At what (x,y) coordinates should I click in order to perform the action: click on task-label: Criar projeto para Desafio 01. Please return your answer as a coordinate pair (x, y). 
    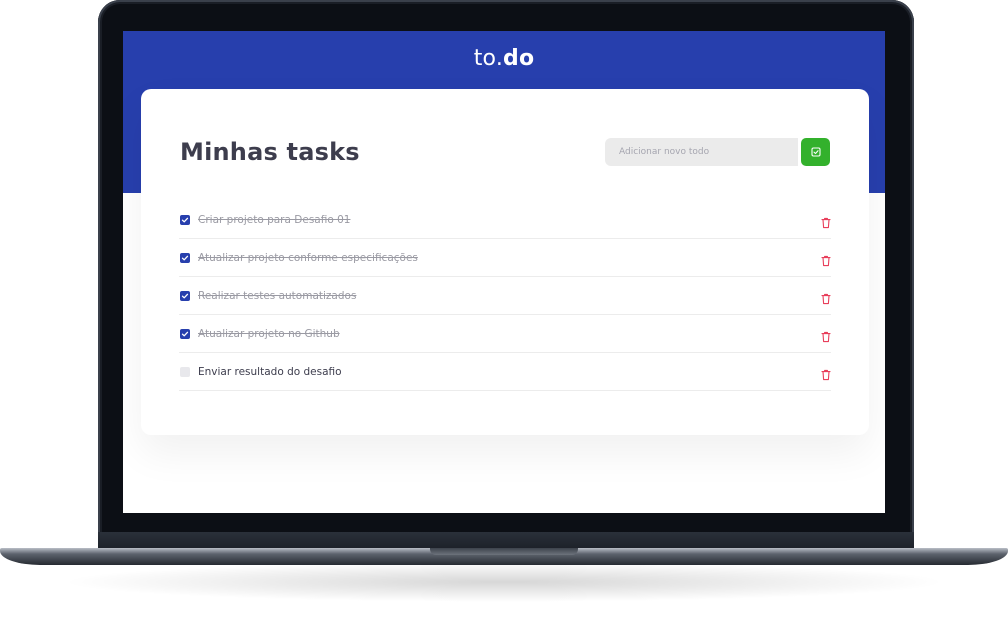
    Looking at the image, I should click on (274, 219).